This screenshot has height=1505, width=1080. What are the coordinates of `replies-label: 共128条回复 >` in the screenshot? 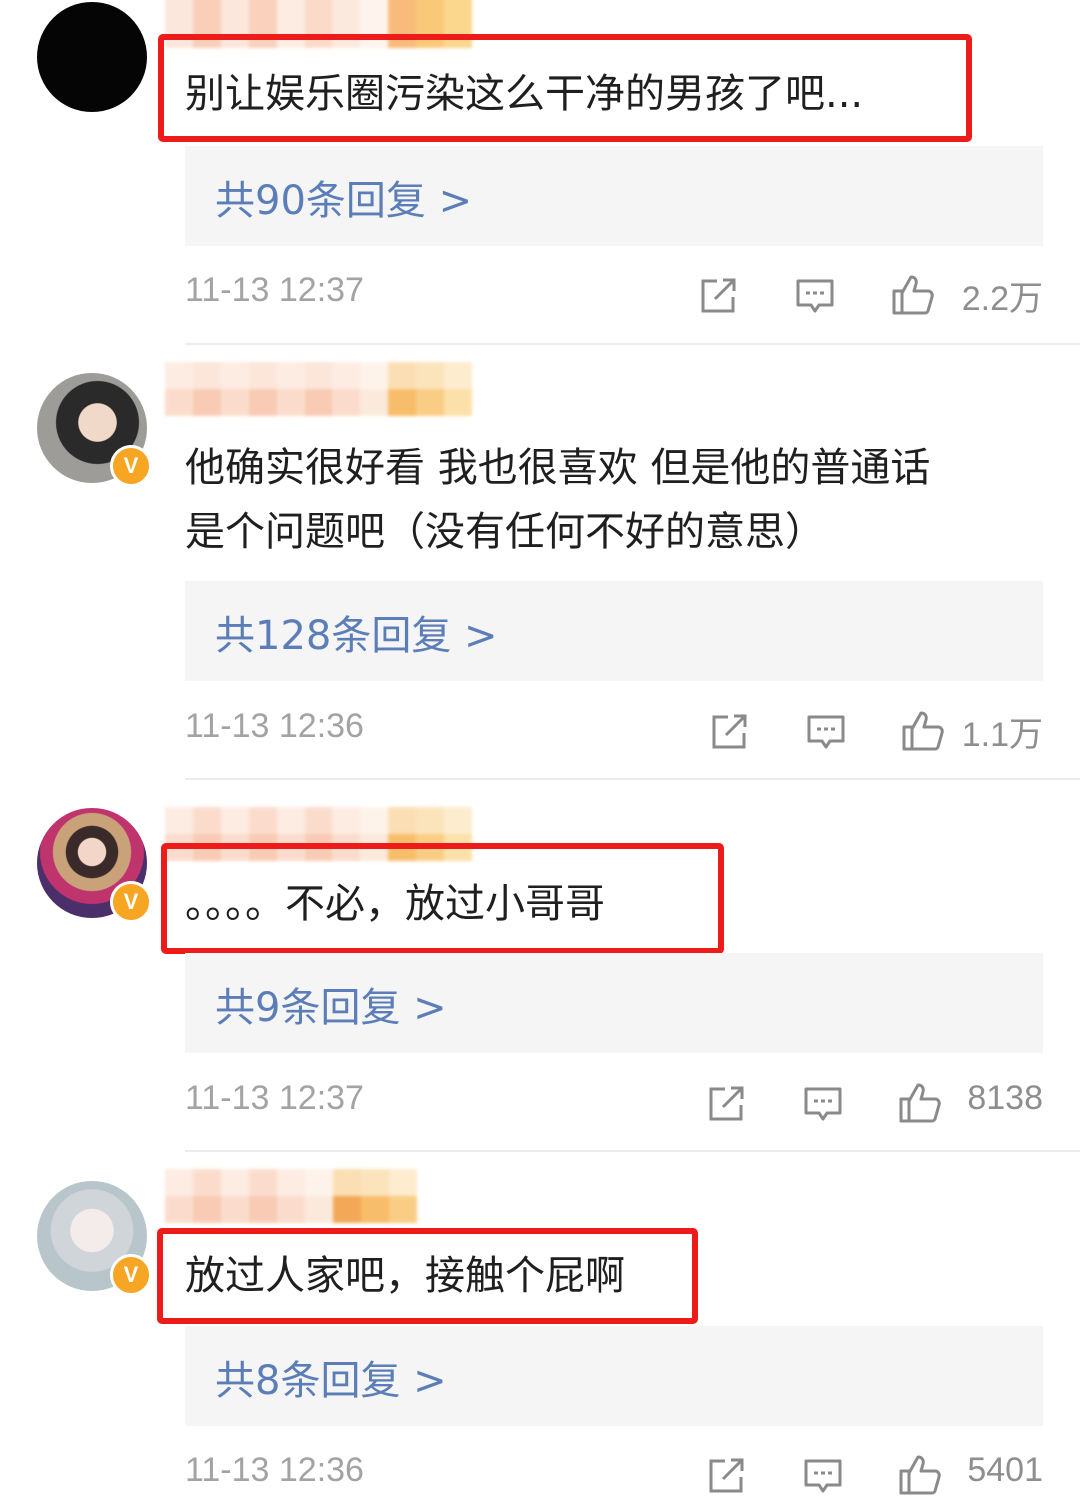 It's located at (356, 636).